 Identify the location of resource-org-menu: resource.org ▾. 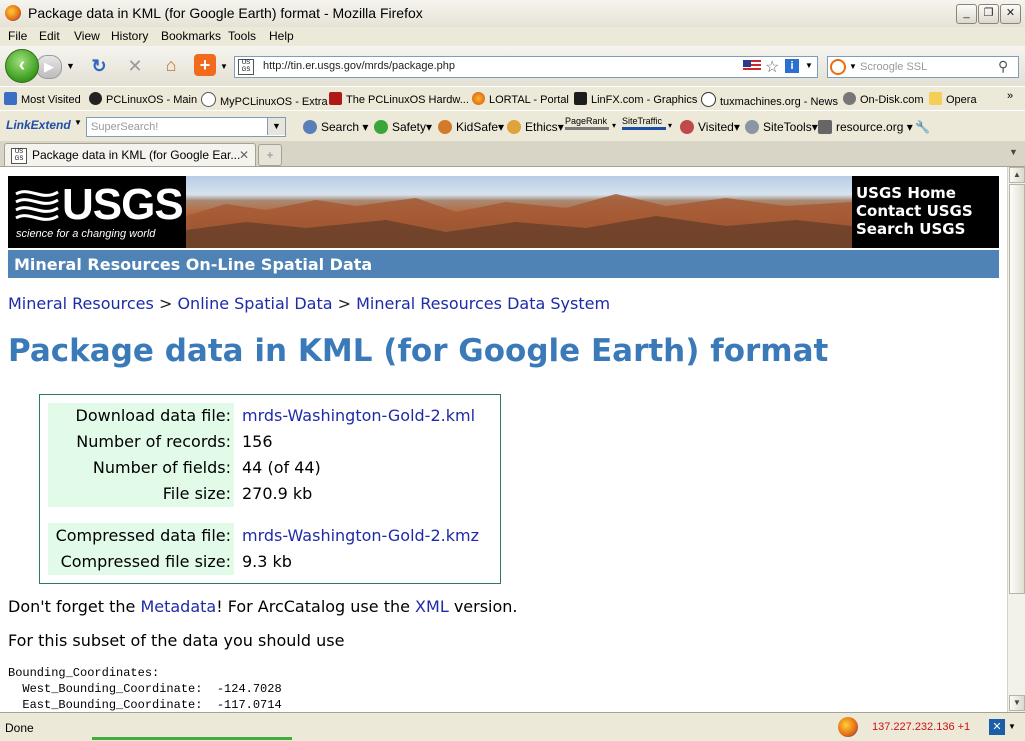
(865, 127).